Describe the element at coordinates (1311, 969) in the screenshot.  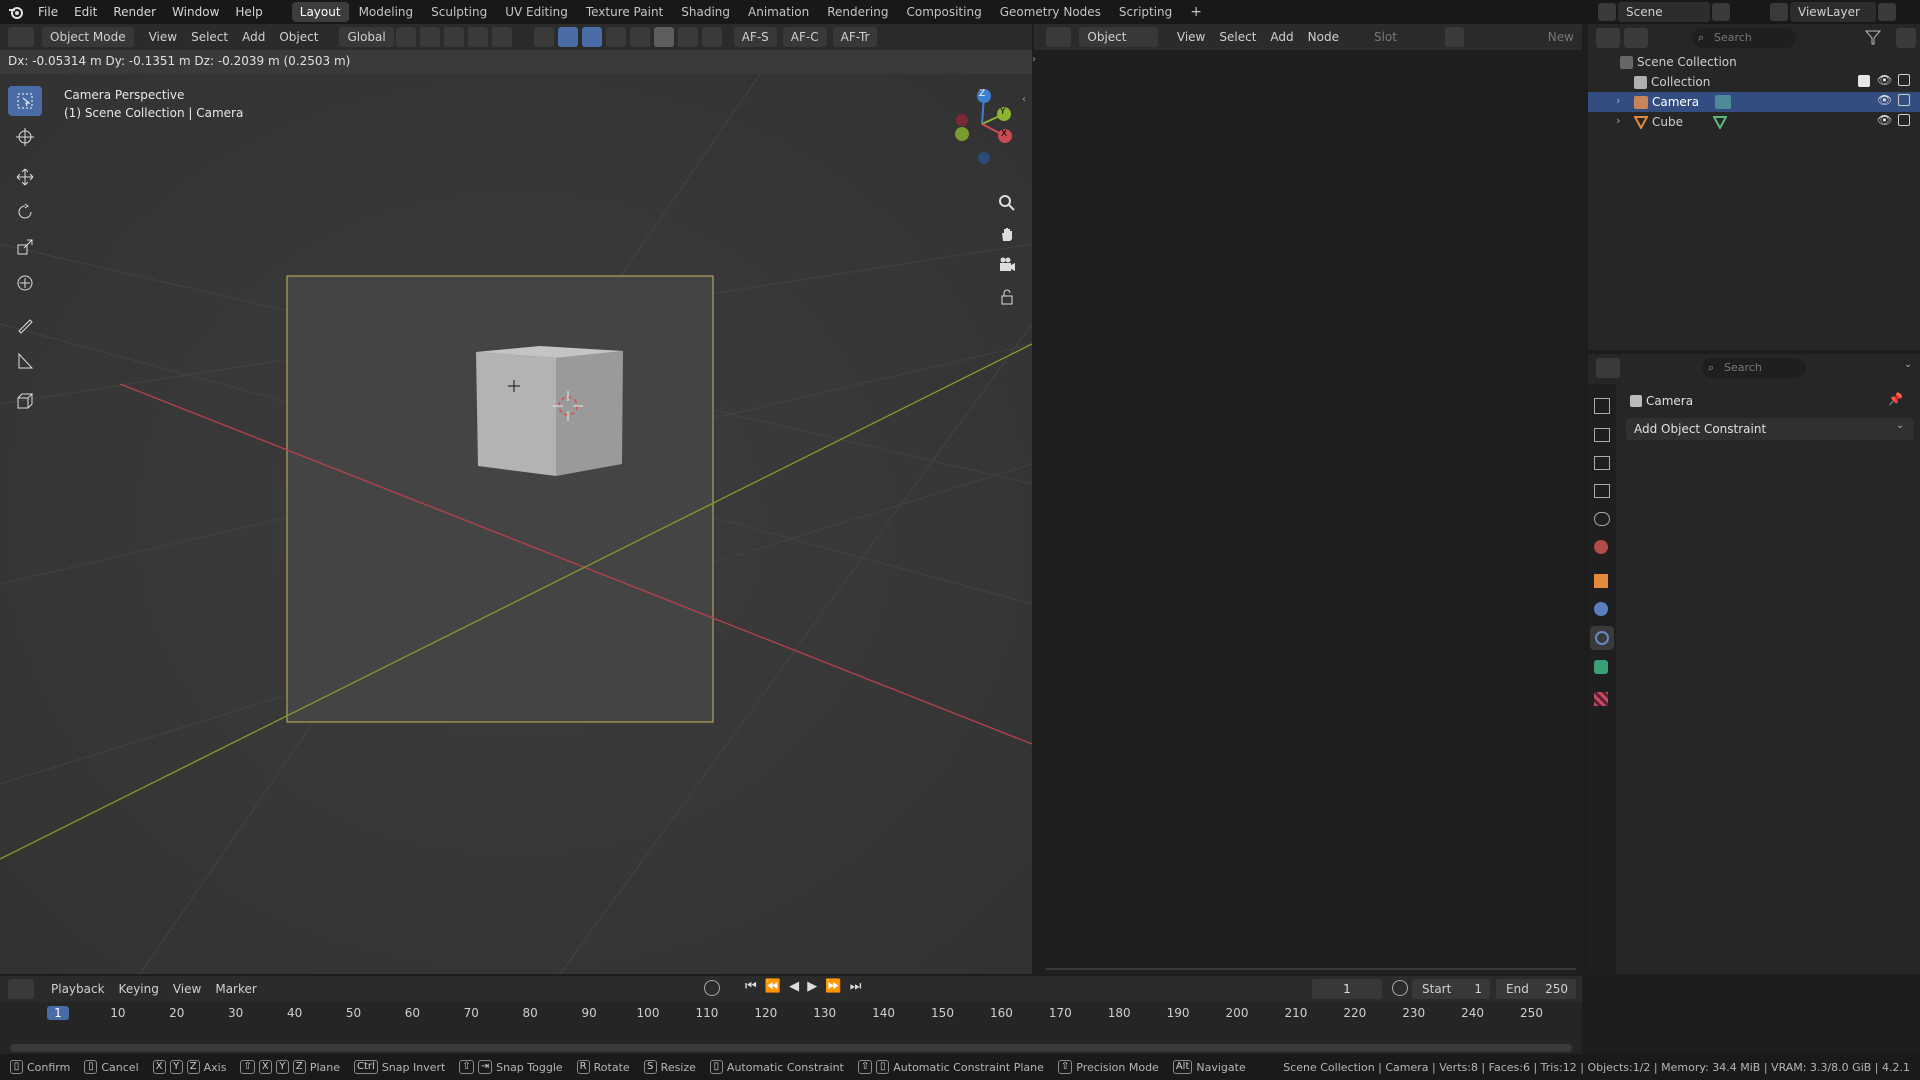
I see `node-editor-scrollbar` at that location.